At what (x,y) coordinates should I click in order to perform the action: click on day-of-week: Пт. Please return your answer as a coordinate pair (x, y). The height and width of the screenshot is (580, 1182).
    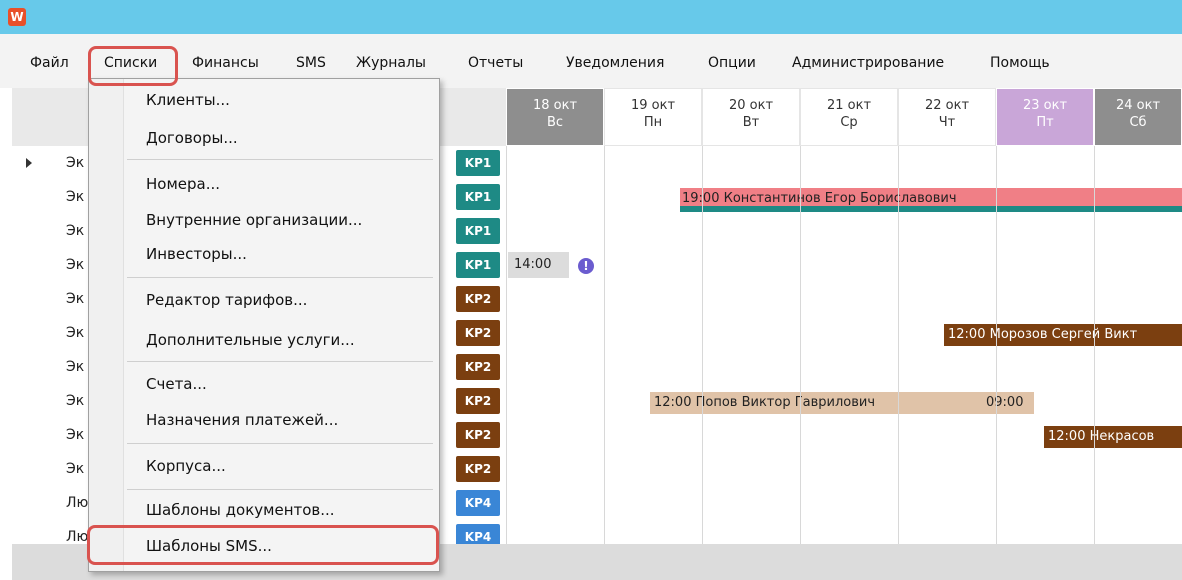
    Looking at the image, I should click on (1045, 122).